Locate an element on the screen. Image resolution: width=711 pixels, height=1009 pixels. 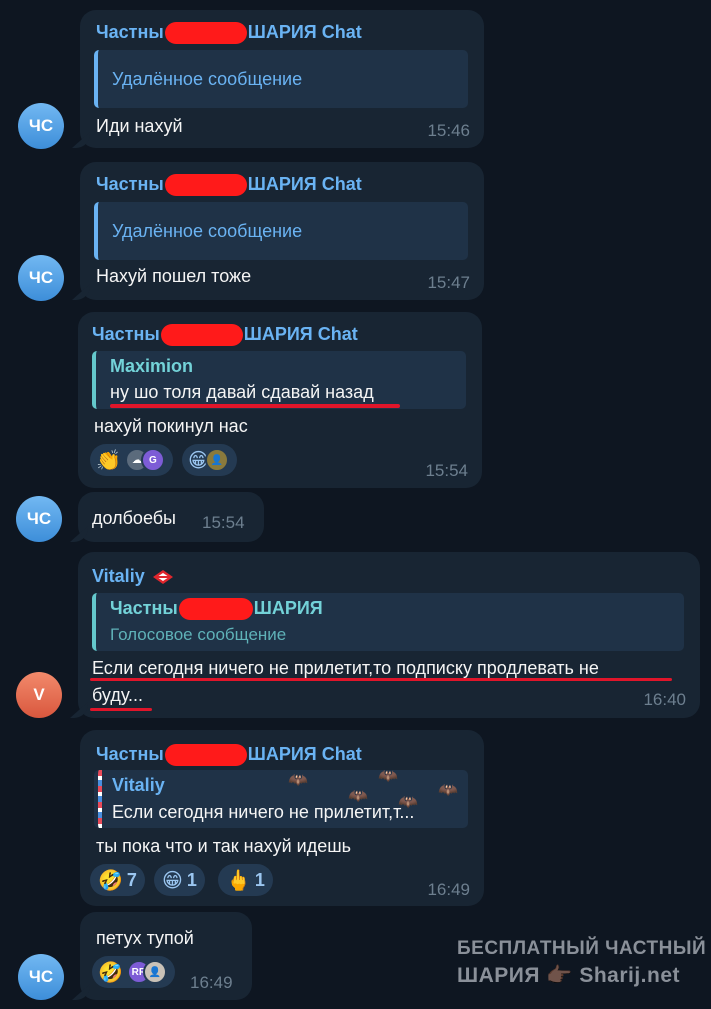
reaction-grin: 😁 👤 is located at coordinates (209, 460).